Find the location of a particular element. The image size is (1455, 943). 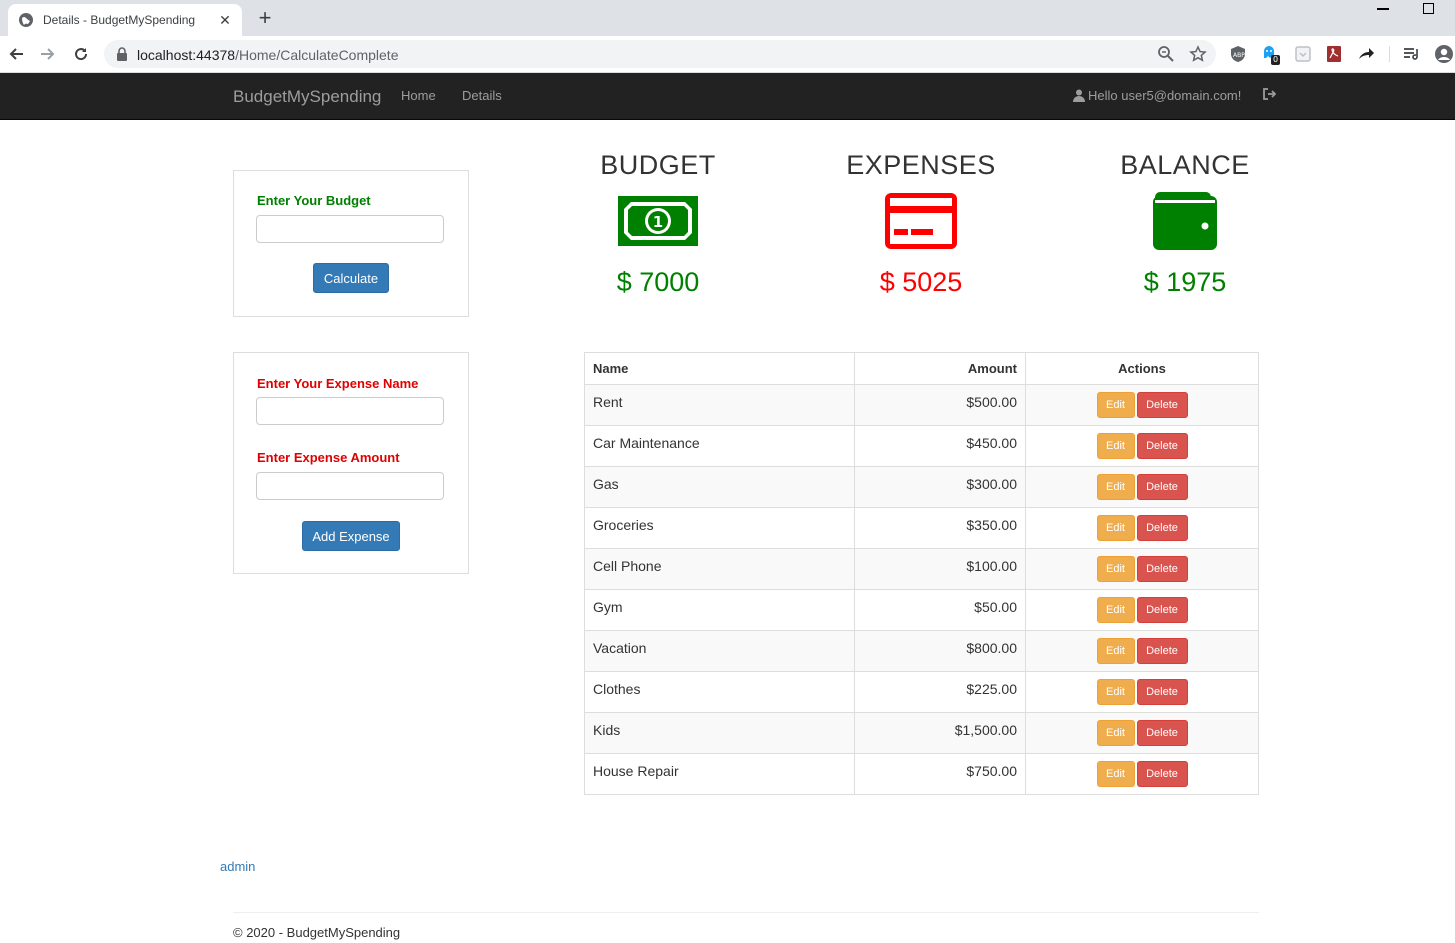

expense-name-cell: House Repair is located at coordinates (719, 774).